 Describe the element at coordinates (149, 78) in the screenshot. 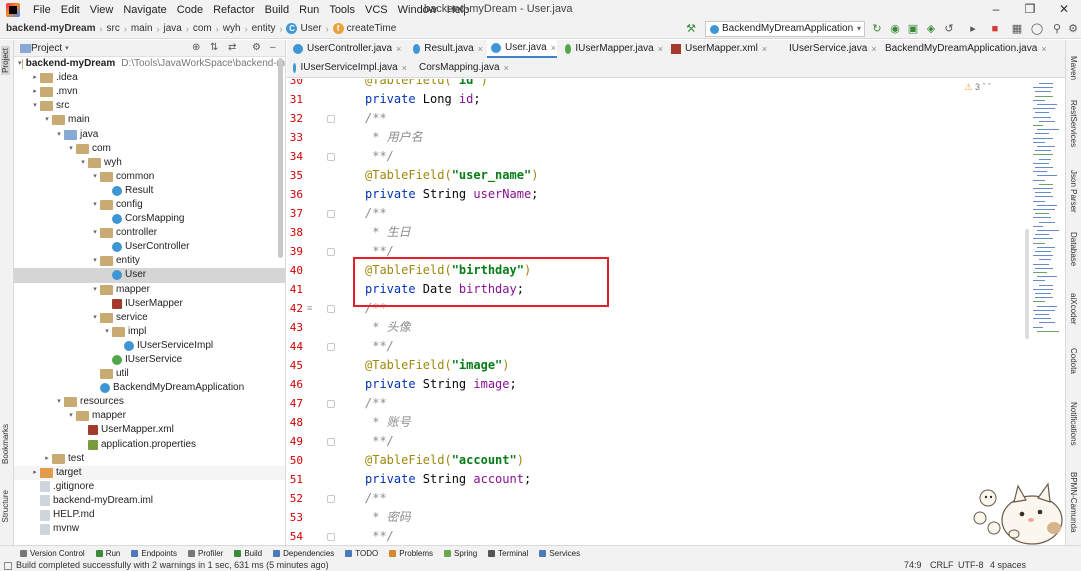

I see `tree-item: ▸ .idea` at that location.